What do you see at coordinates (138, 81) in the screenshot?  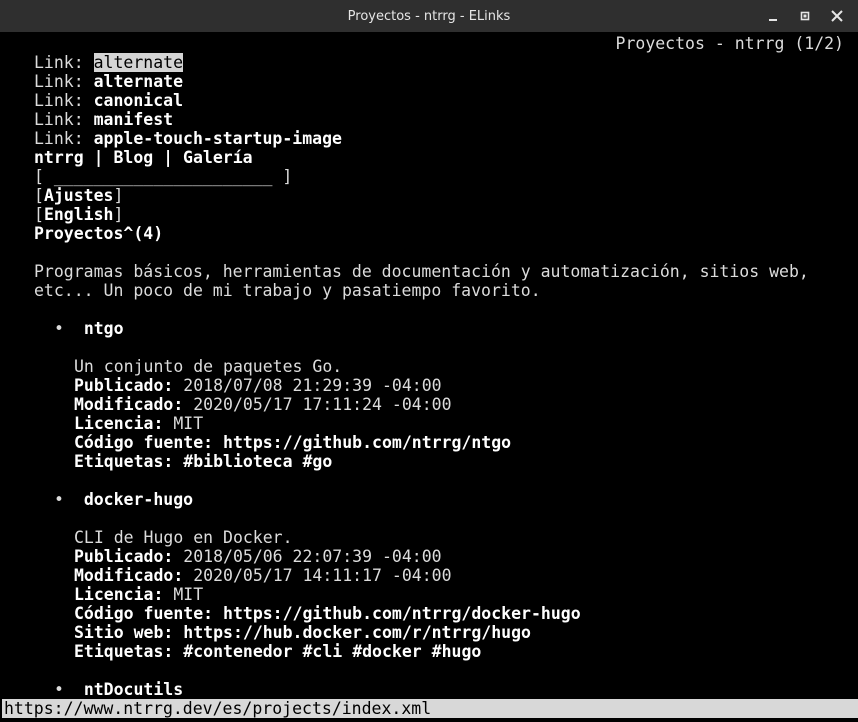 I see `meta-link-alternate-2: alternate` at bounding box center [138, 81].